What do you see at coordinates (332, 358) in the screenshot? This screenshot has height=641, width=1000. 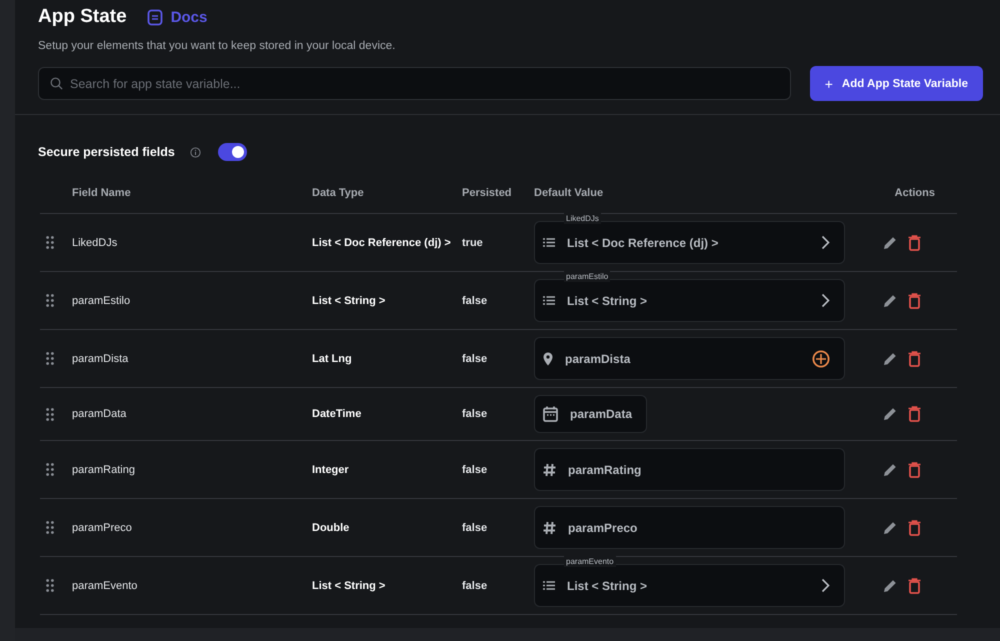 I see `data-type: Lat Lng` at bounding box center [332, 358].